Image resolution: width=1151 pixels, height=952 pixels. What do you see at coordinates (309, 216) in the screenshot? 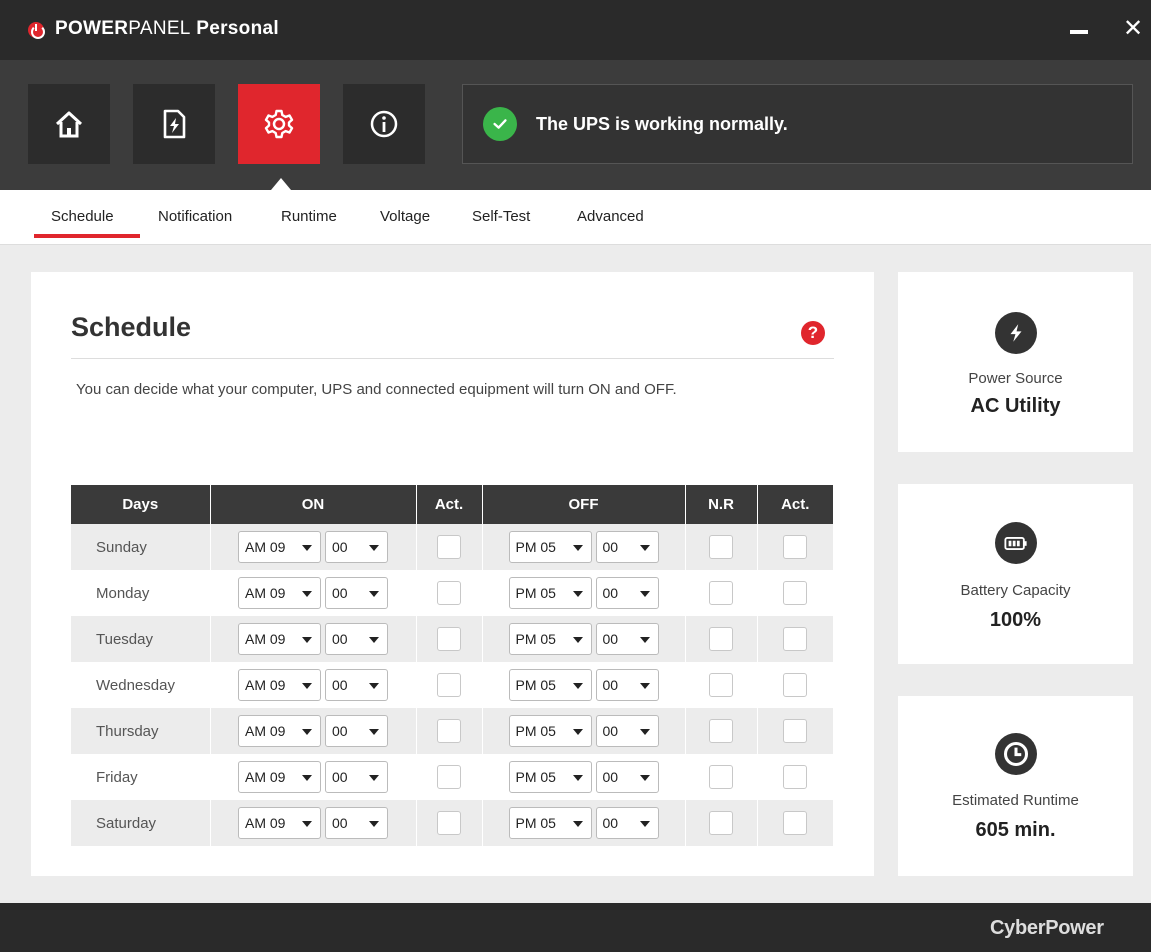
I see `tab-runtime: Runtime` at bounding box center [309, 216].